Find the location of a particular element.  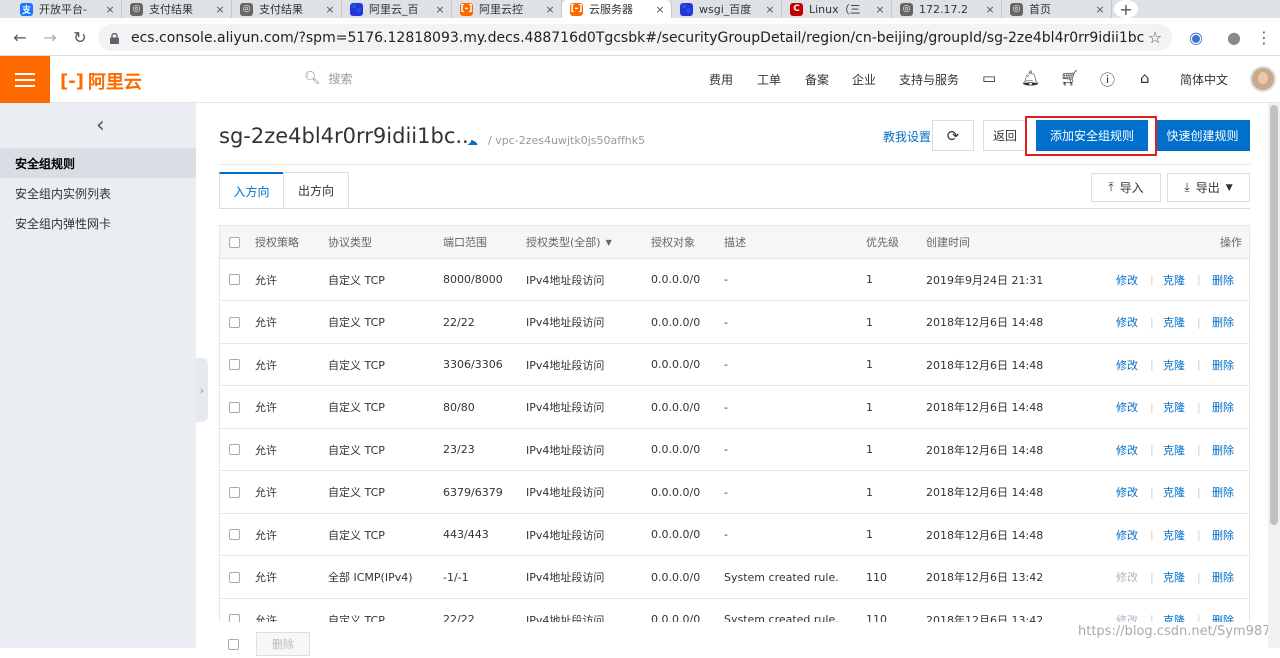

cart-icon: 🛒︎ is located at coordinates (1069, 78).